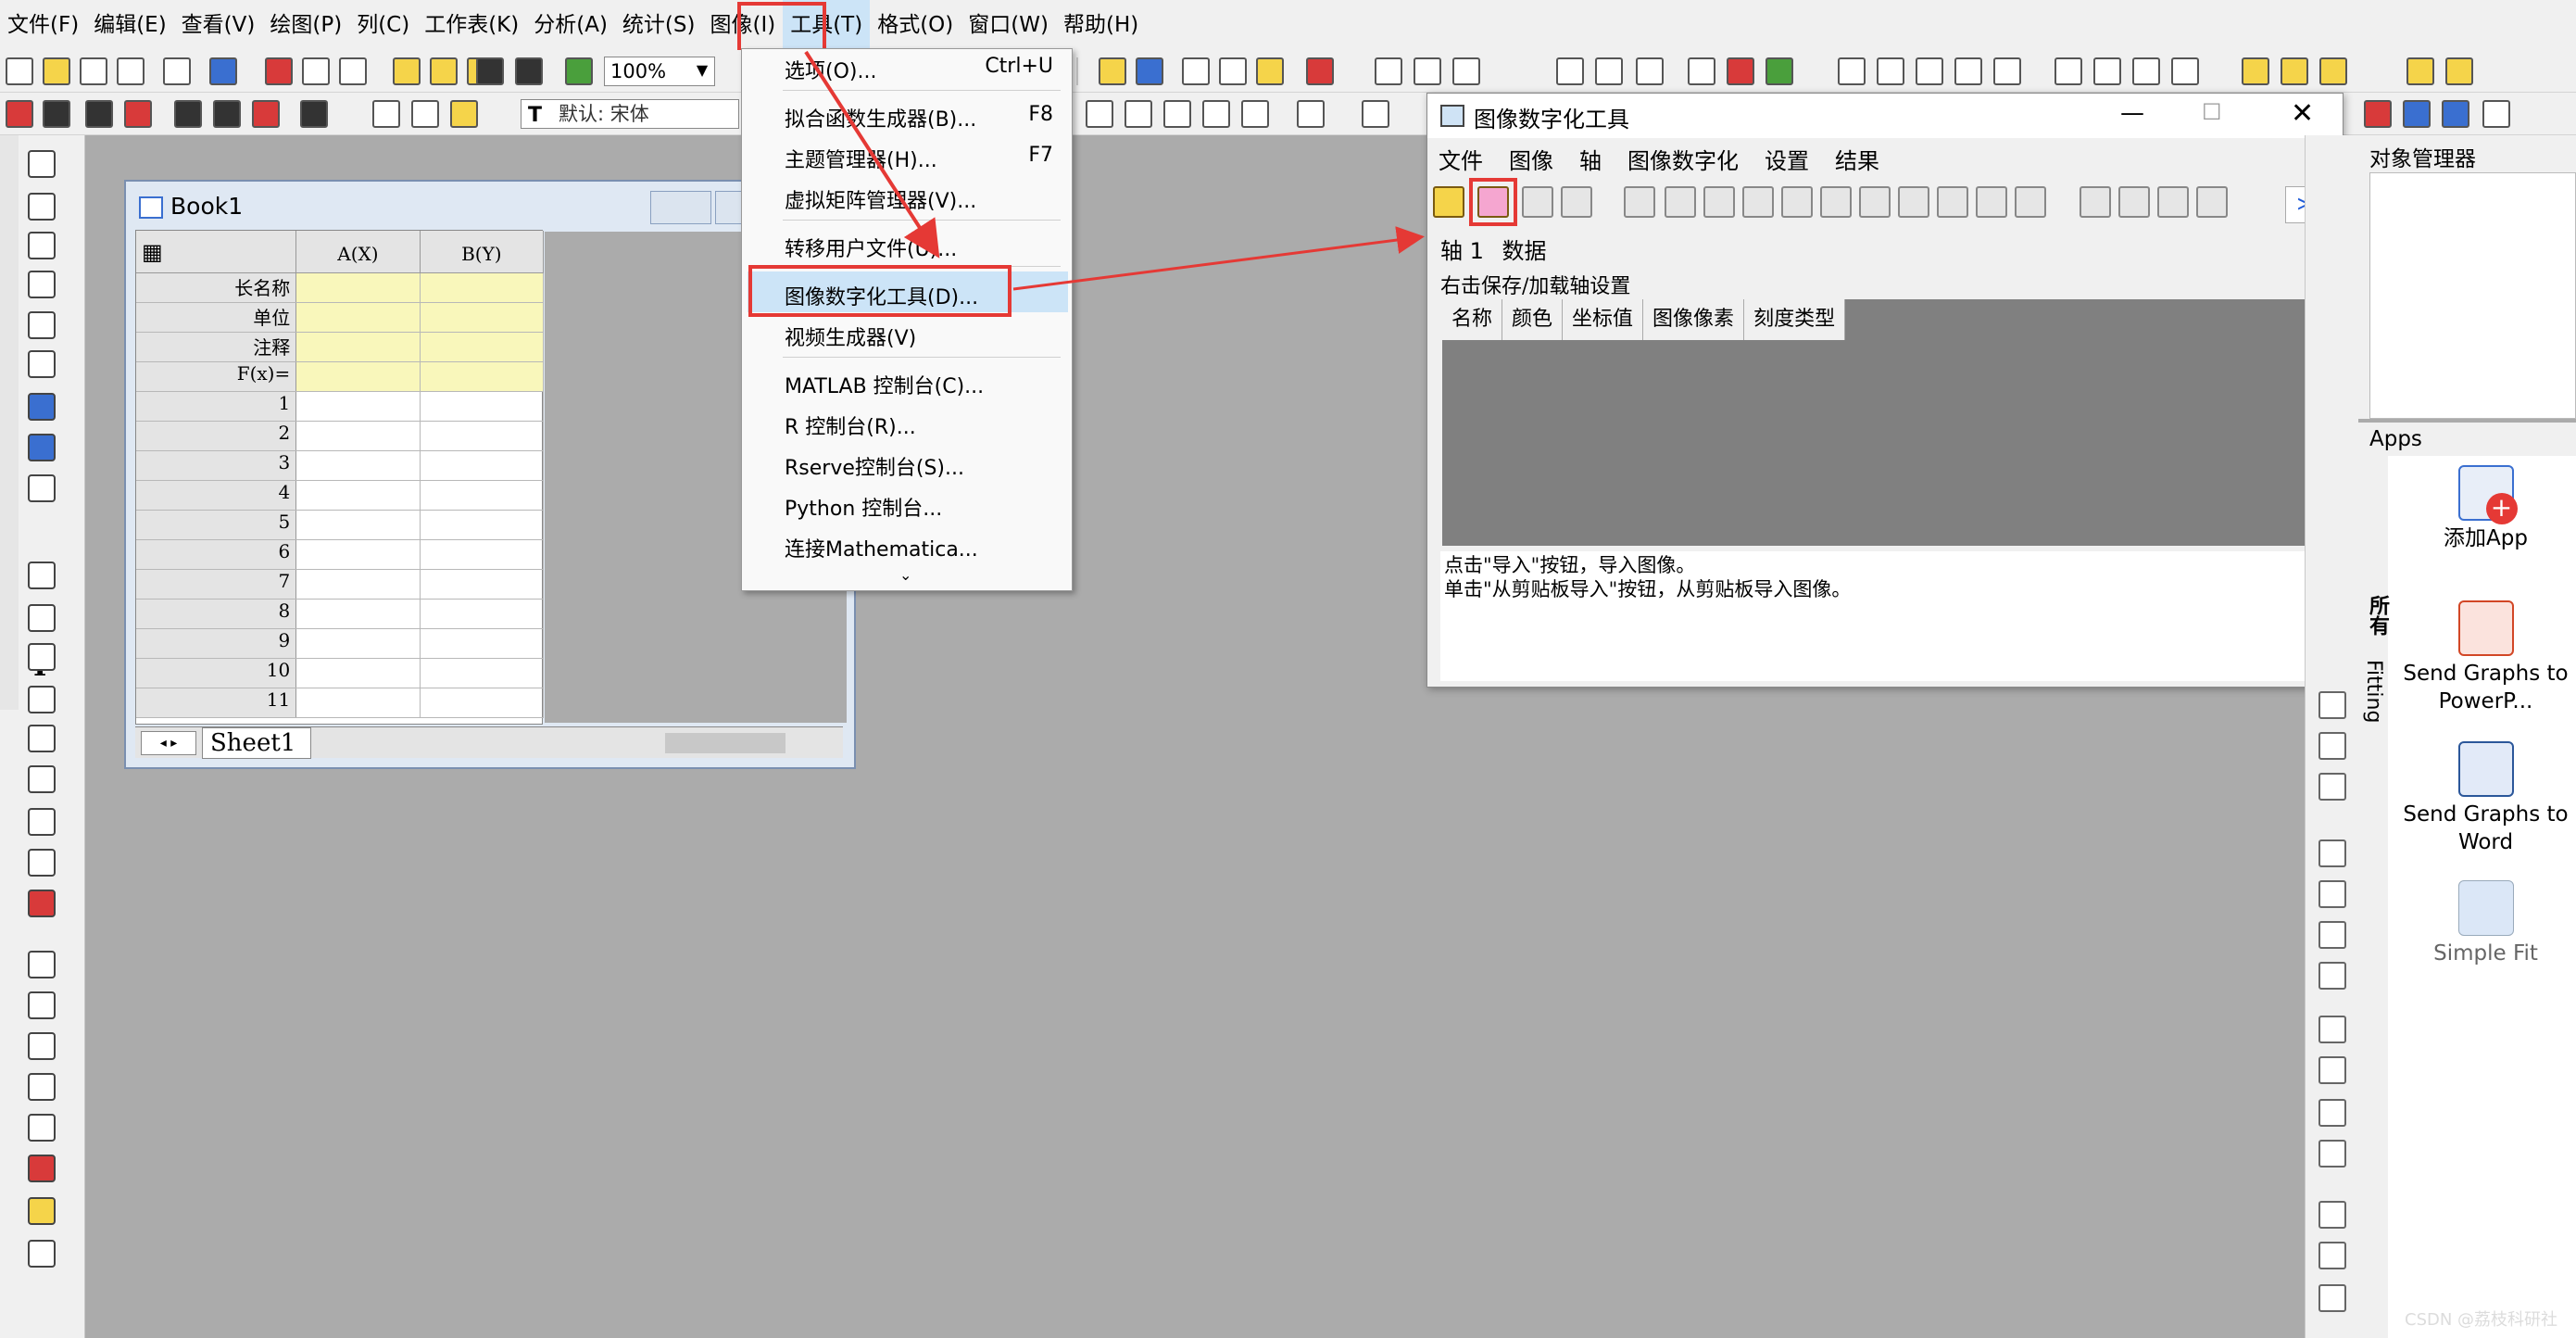 The width and height of the screenshot is (2576, 1338). Describe the element at coordinates (2332, 894) in the screenshot. I see `graph-side-tool-5-icon` at that location.